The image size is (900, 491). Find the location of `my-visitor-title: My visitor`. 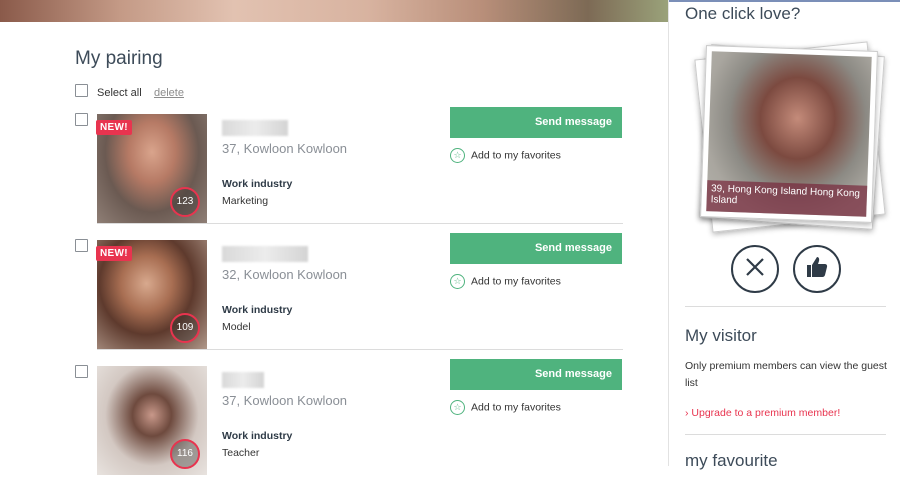

my-visitor-title: My visitor is located at coordinates (721, 335).